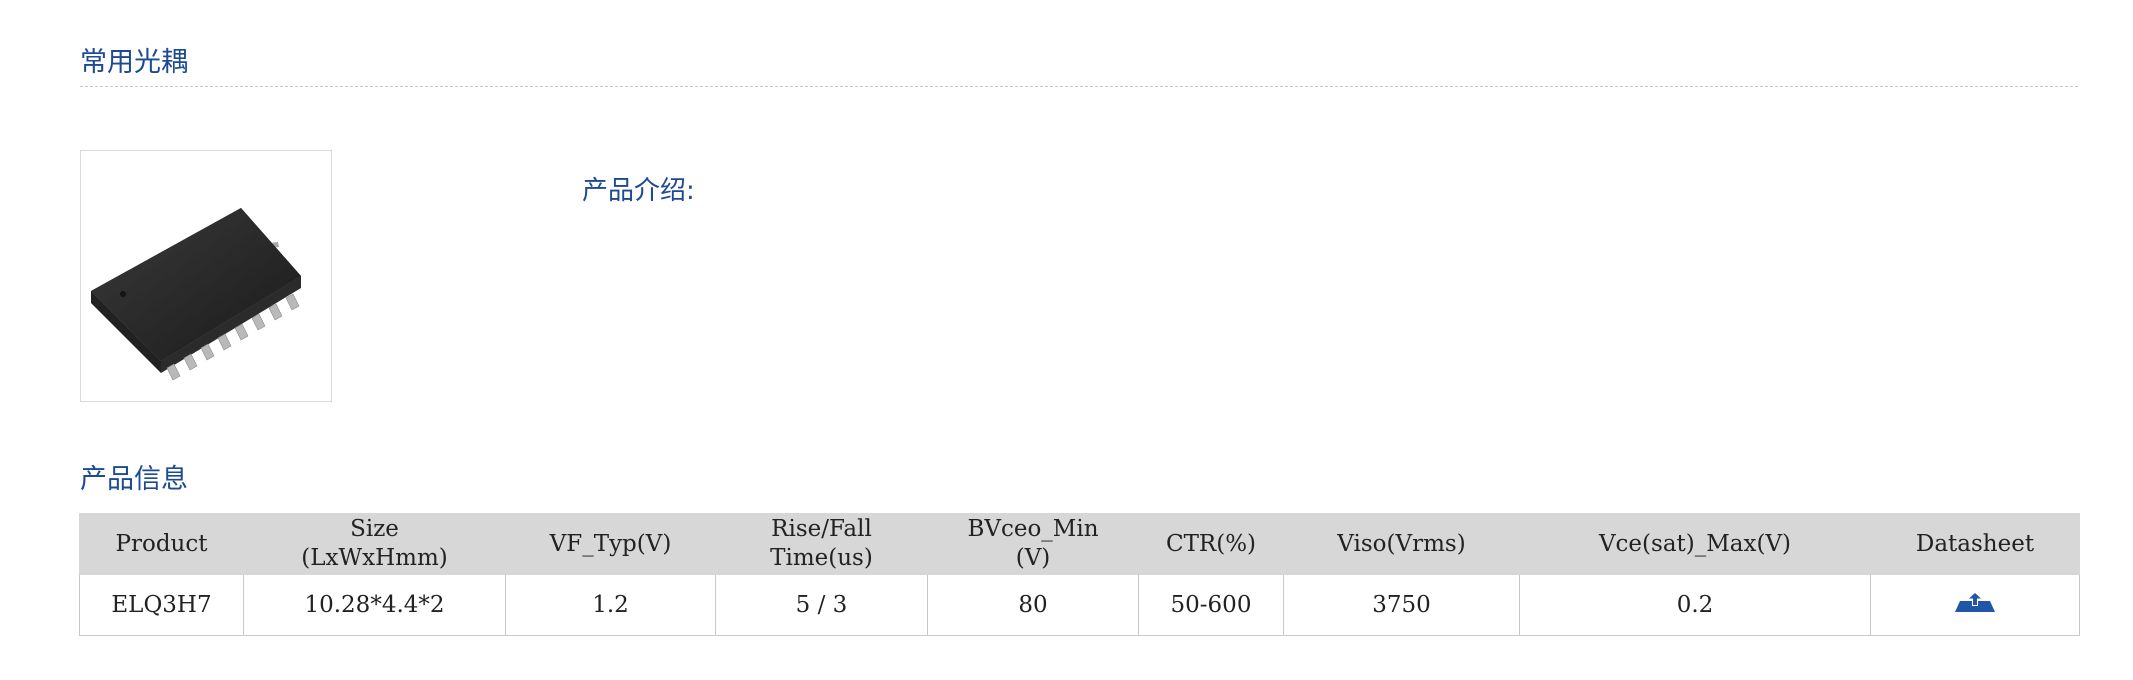 This screenshot has height=680, width=2133. I want to click on cell-vf-typ: 1.2, so click(610, 605).